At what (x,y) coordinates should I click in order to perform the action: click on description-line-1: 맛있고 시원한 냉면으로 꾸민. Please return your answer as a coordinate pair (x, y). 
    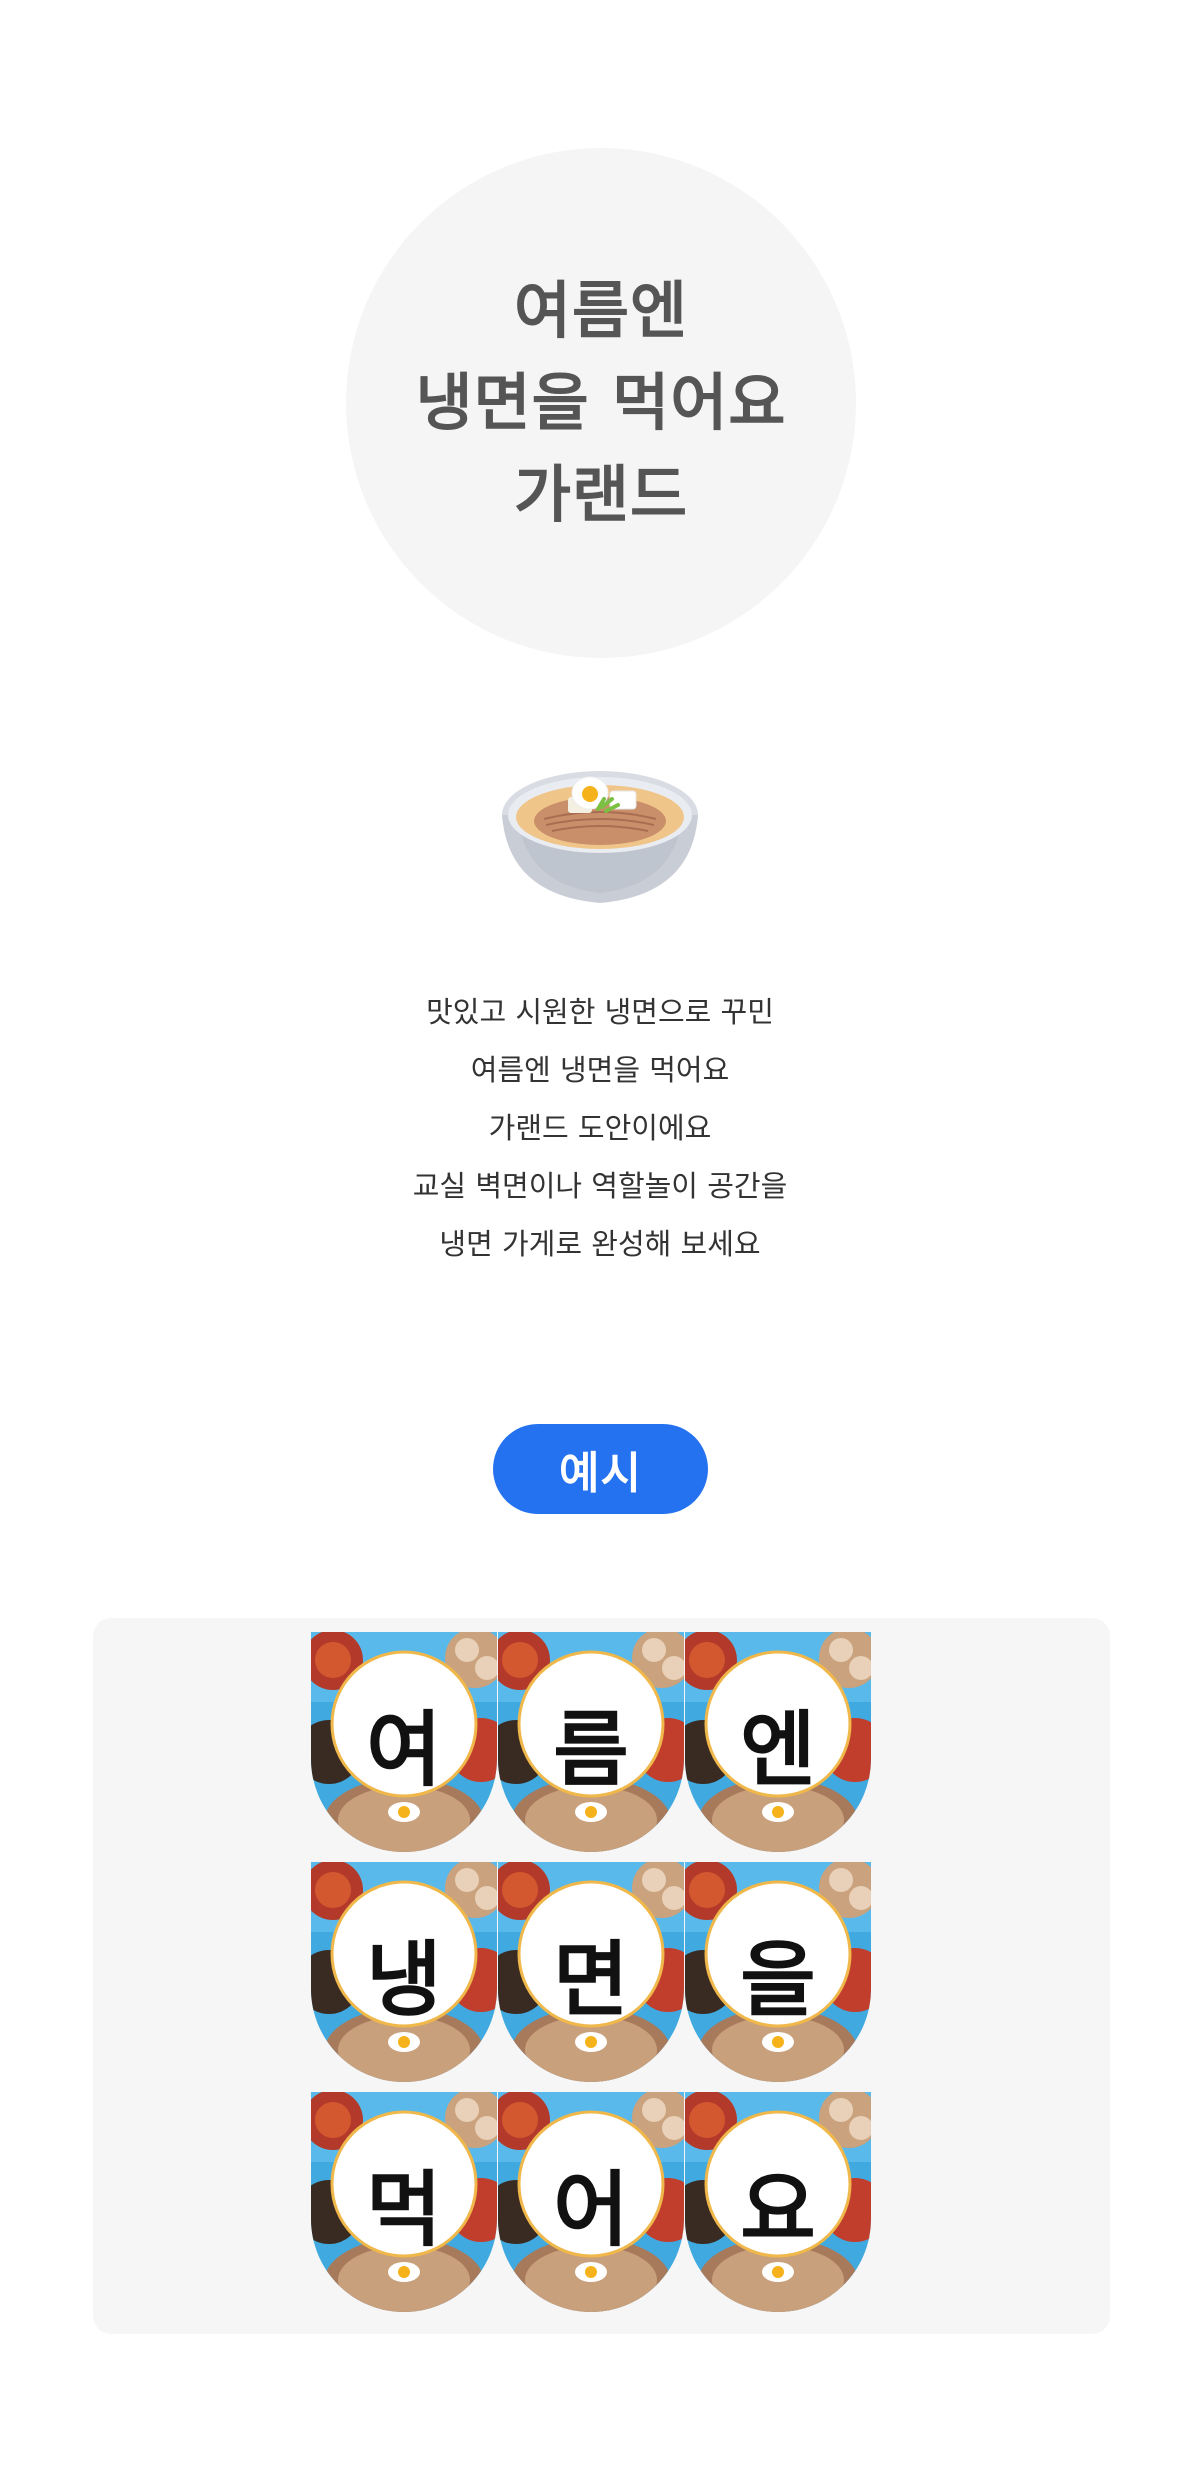
    Looking at the image, I should click on (600, 1012).